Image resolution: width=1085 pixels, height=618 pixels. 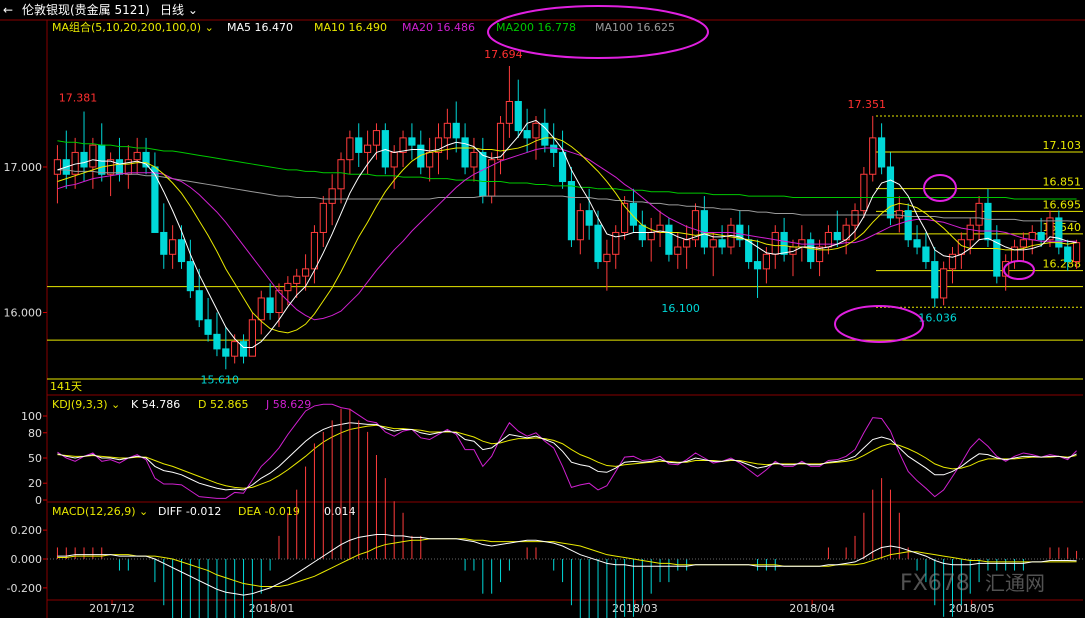 I want to click on kdj-tick-label: 80, so click(x=35, y=433).